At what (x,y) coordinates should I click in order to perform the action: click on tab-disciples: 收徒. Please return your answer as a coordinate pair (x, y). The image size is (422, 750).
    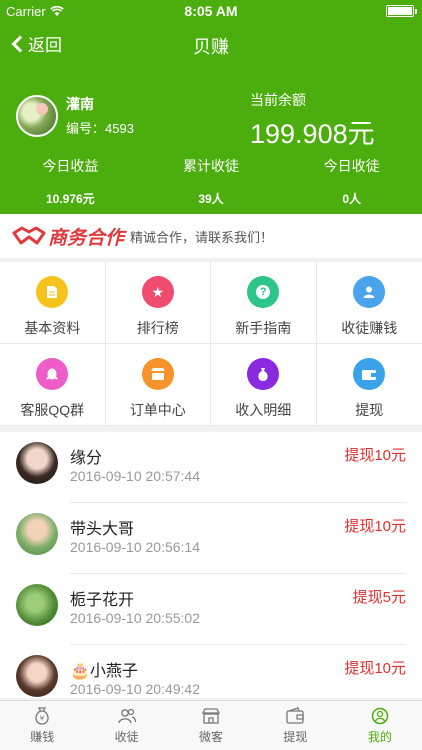
    Looking at the image, I should click on (126, 725).